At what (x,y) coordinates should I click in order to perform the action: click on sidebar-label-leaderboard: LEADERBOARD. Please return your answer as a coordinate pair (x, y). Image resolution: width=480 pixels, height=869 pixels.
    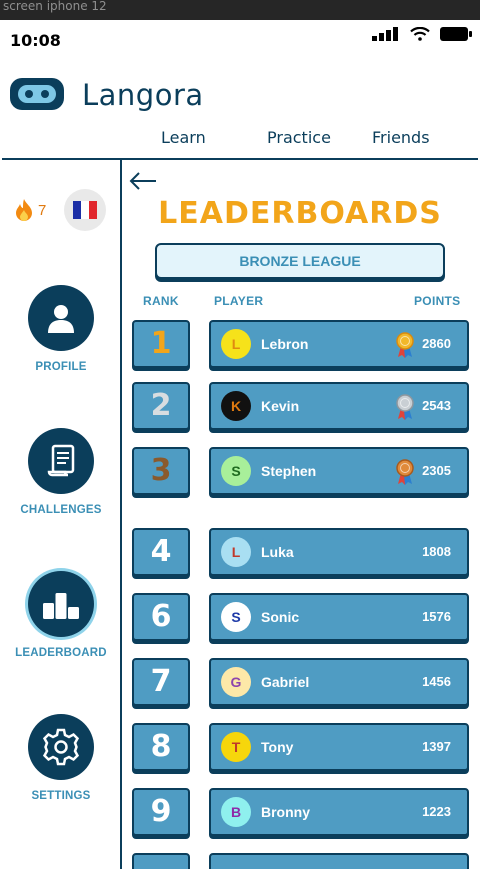
    Looking at the image, I should click on (61, 653).